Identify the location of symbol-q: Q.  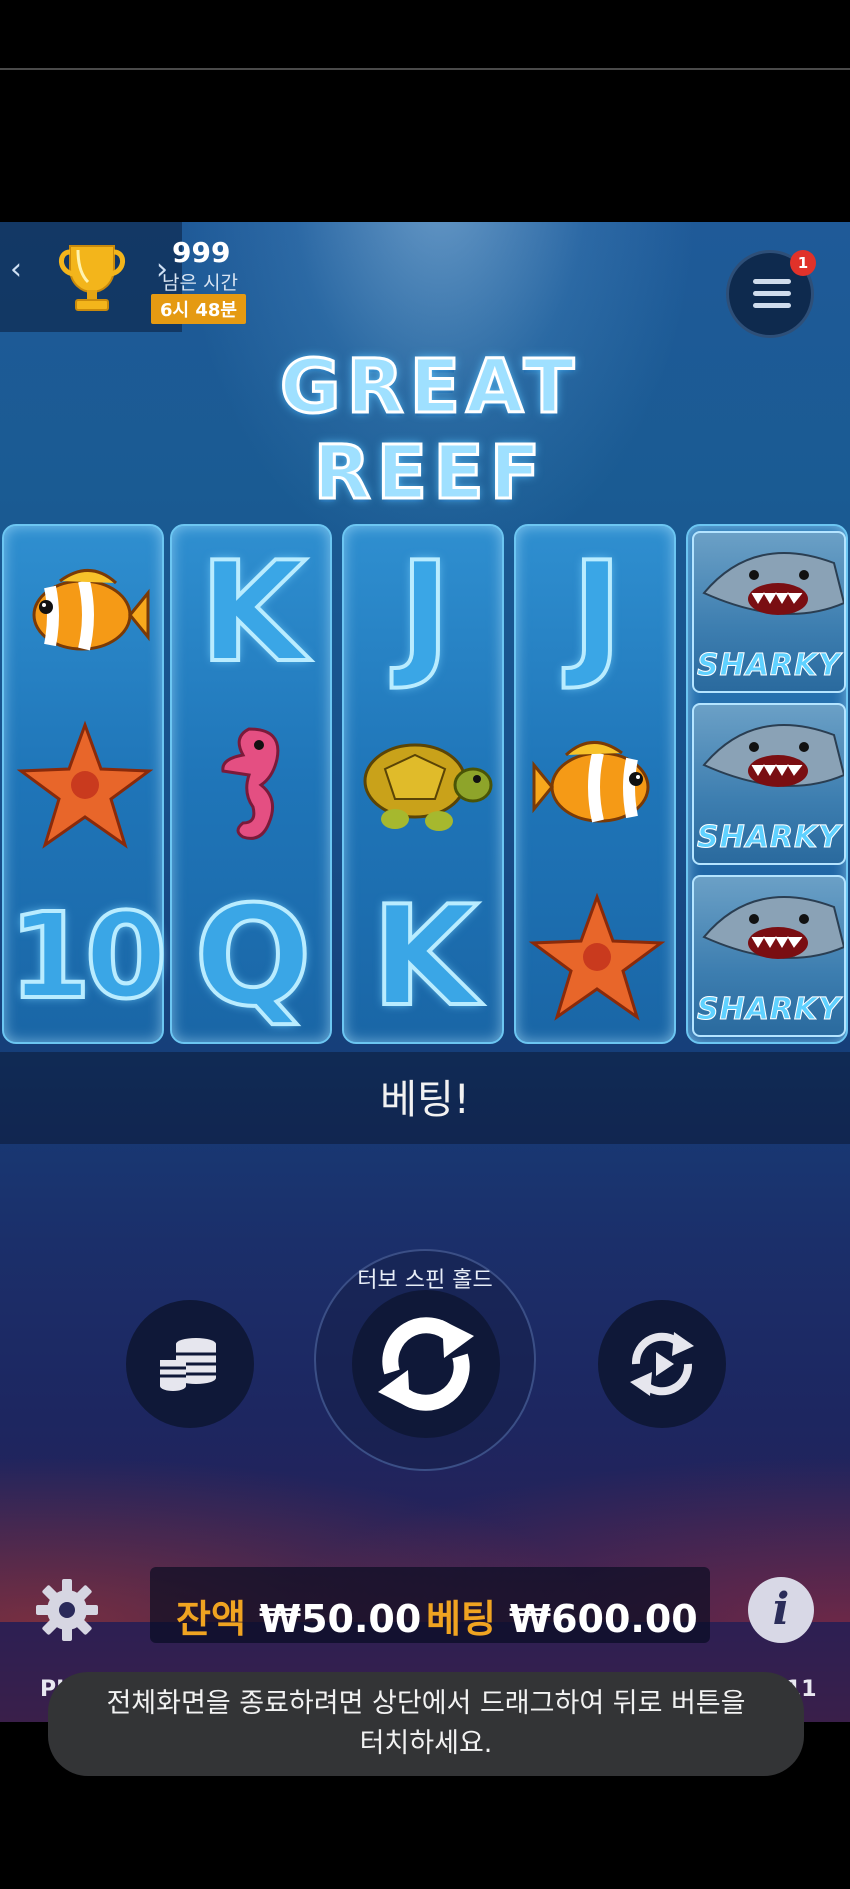
(252, 956).